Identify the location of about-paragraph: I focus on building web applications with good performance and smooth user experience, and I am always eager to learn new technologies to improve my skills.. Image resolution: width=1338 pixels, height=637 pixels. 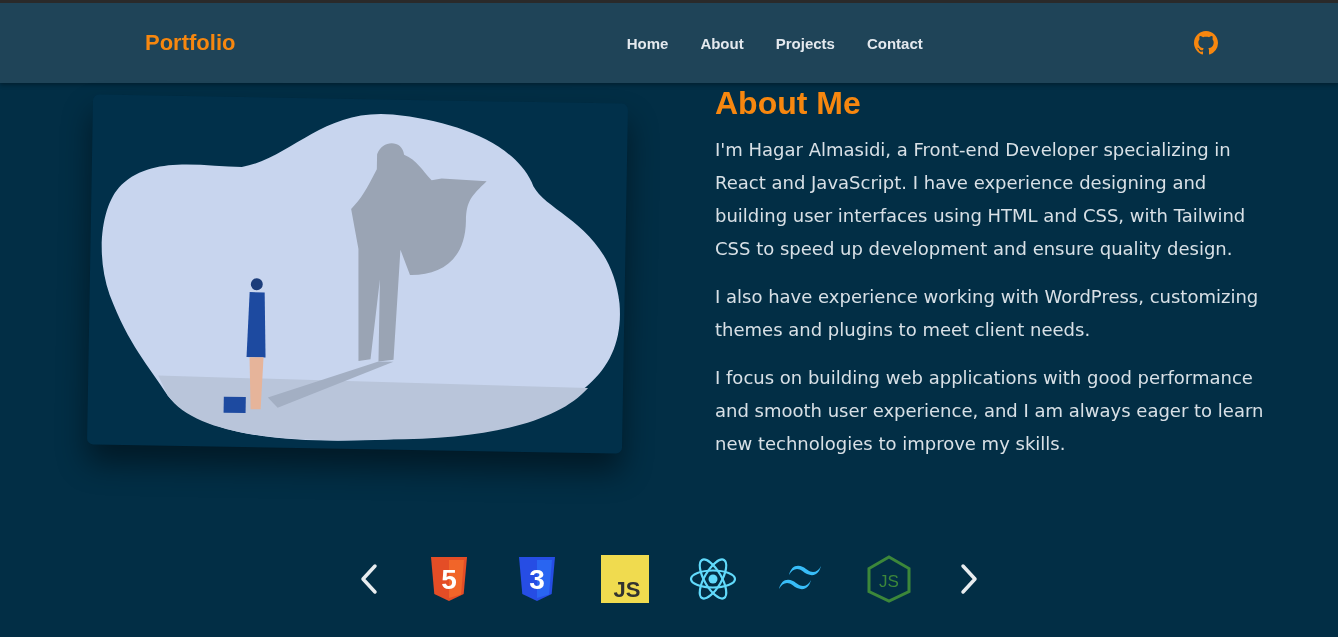
(990, 411).